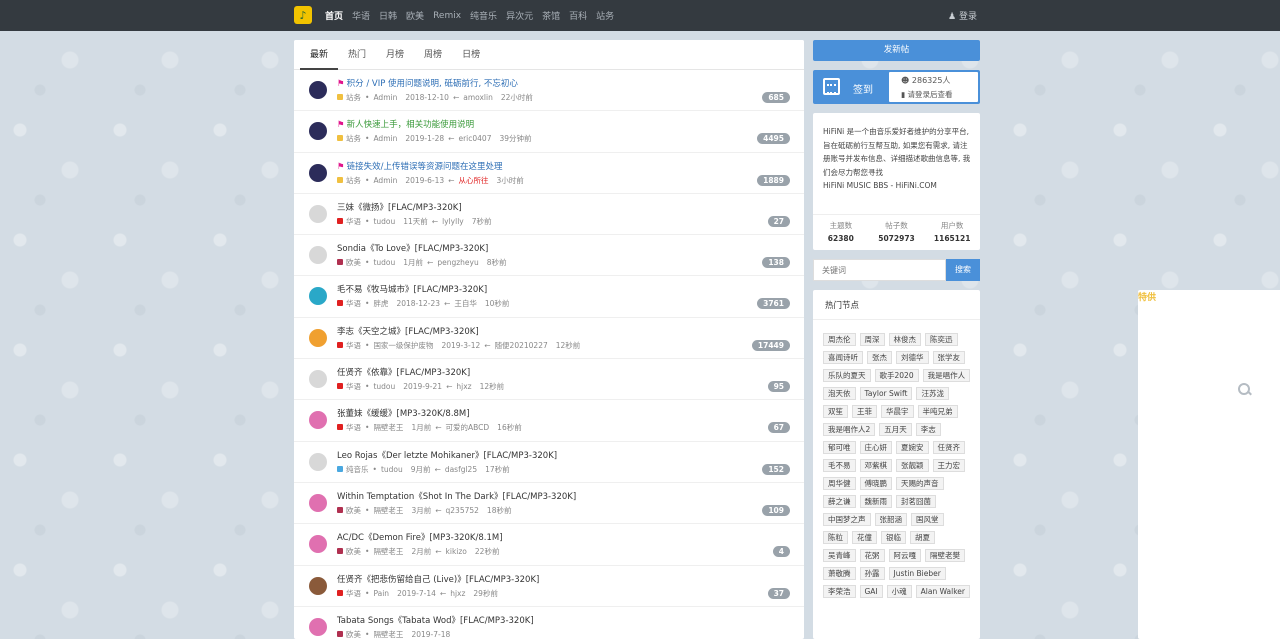 The height and width of the screenshot is (639, 1280). What do you see at coordinates (412, 289) in the screenshot?
I see `thread-title: 毛不易《牧马城市》[FLAC/MP3-320K]` at bounding box center [412, 289].